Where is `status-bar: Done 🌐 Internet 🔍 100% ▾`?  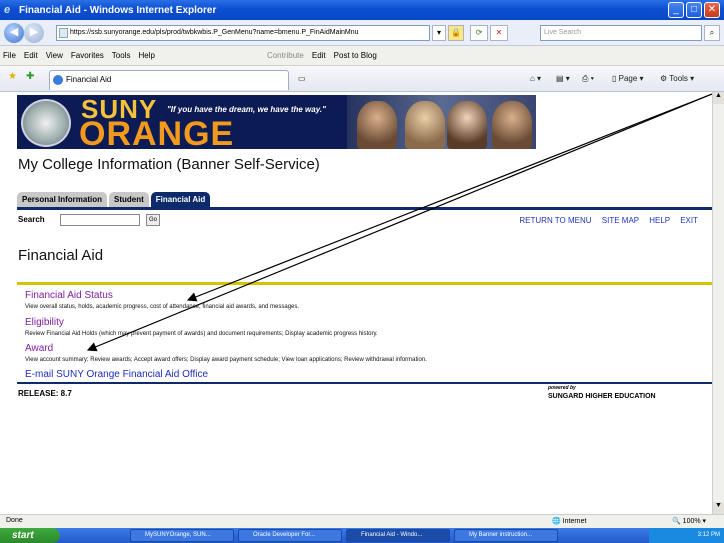 status-bar: Done 🌐 Internet 🔍 100% ▾ is located at coordinates (362, 521).